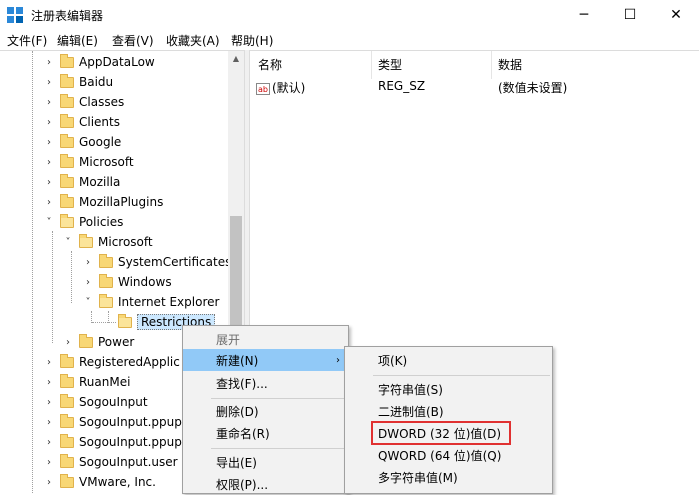 This screenshot has width=699, height=495. I want to click on tree-item-label: RuanMei, so click(105, 382).